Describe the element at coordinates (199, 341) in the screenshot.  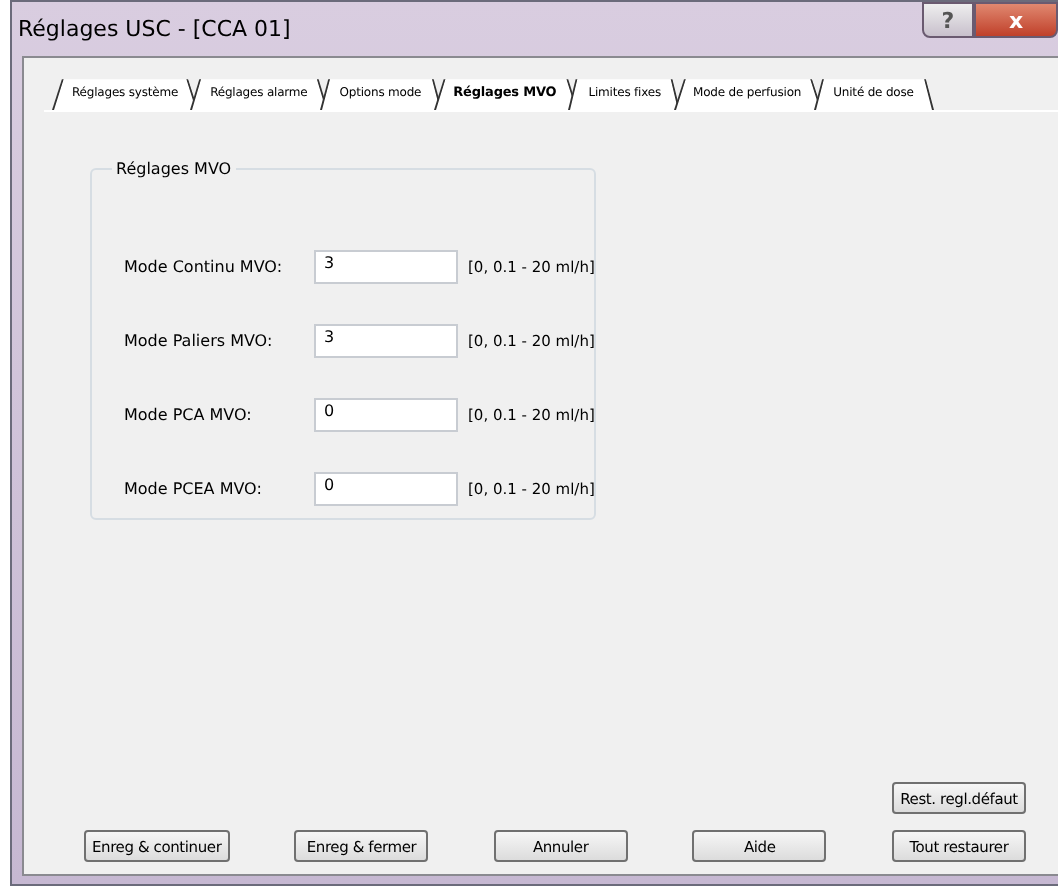
I see `field-label: Mode Paliers MVO:` at that location.